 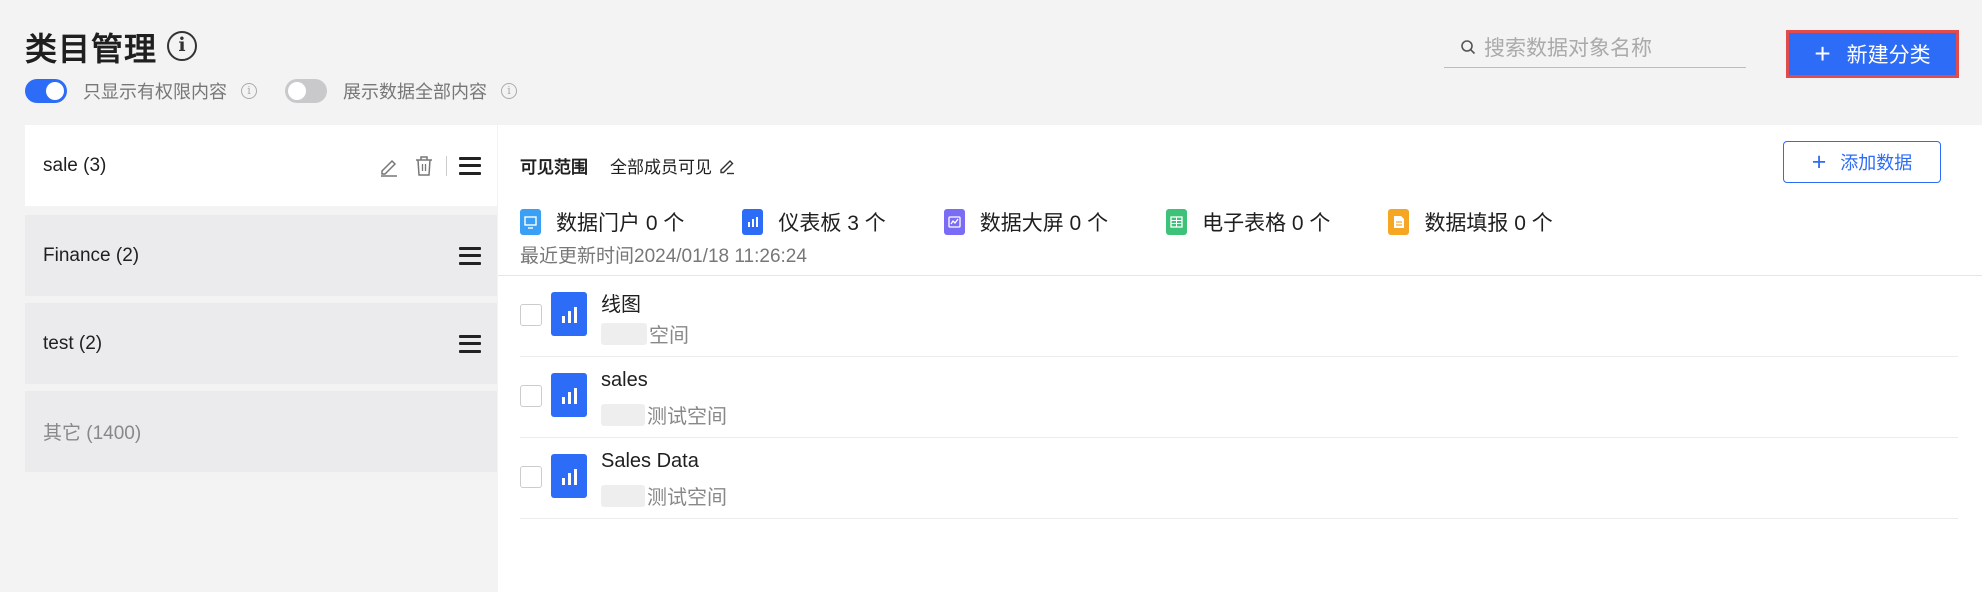 What do you see at coordinates (155, 92) in the screenshot?
I see `permission-toggle-label: 只显示有权限内容` at bounding box center [155, 92].